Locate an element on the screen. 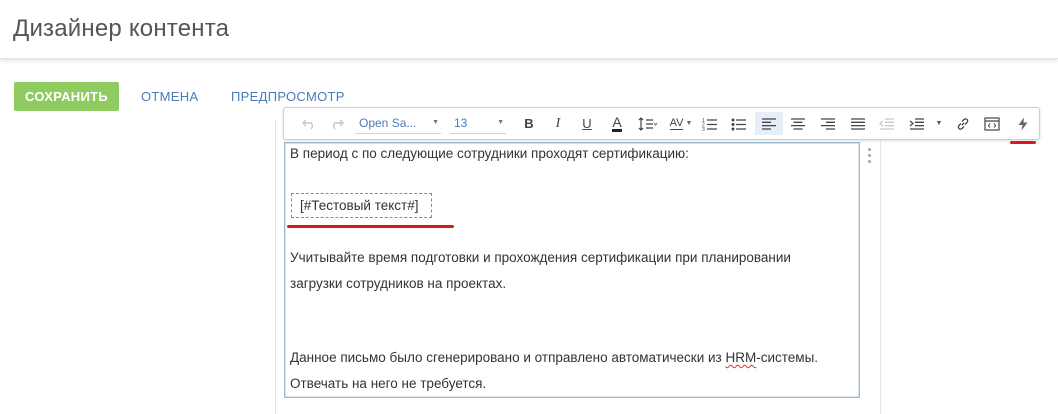 This screenshot has width=1058, height=414. header: Дизайнер контента is located at coordinates (529, 29).